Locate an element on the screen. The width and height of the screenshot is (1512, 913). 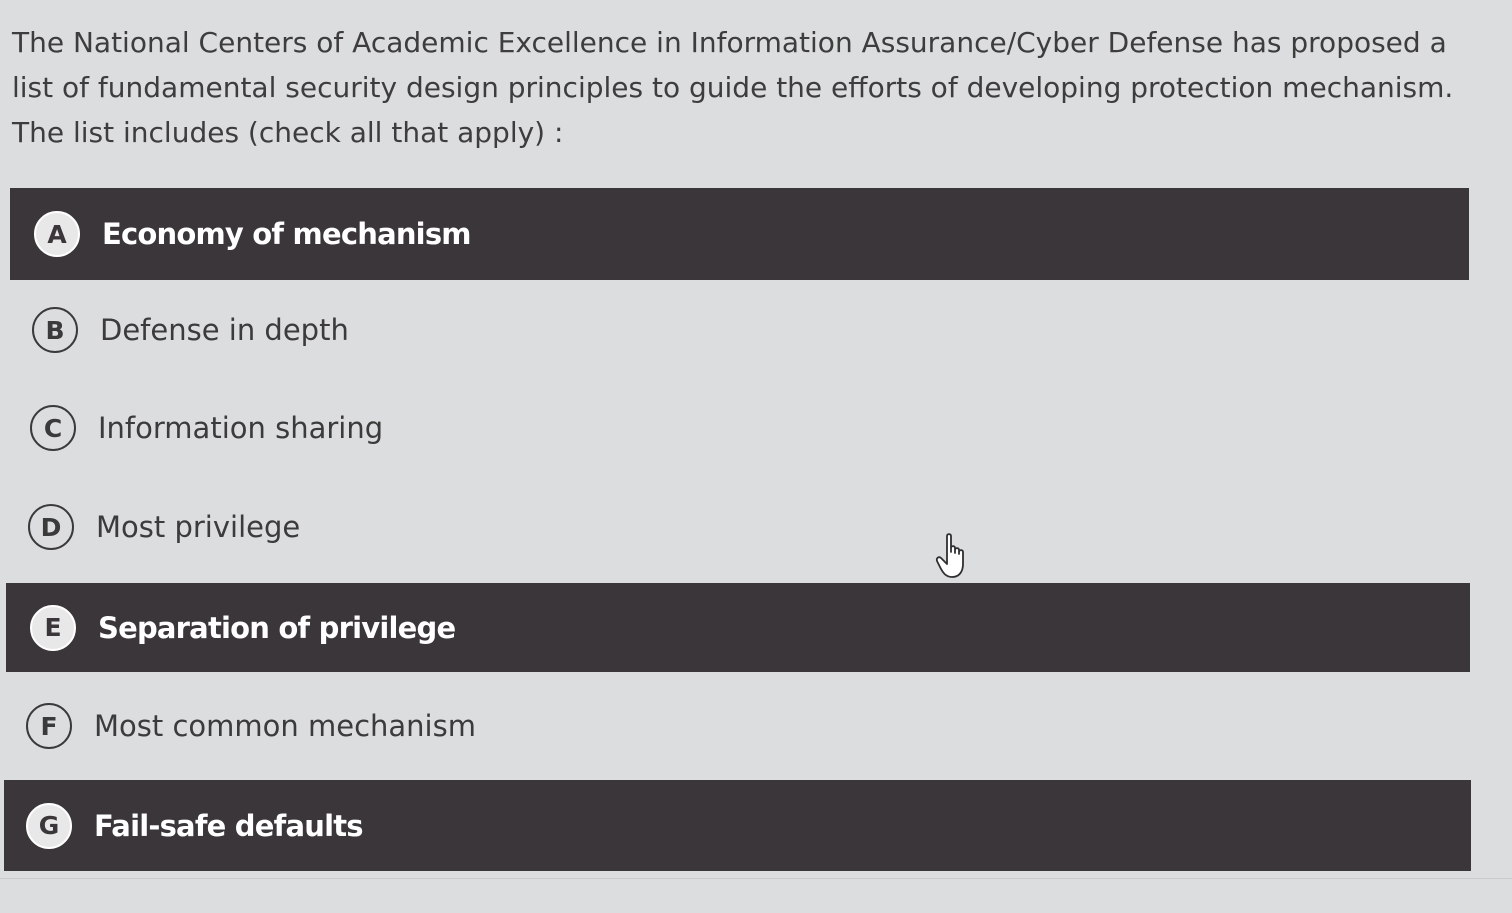
option-f: F Most common mechanism is located at coordinates (736, 726).